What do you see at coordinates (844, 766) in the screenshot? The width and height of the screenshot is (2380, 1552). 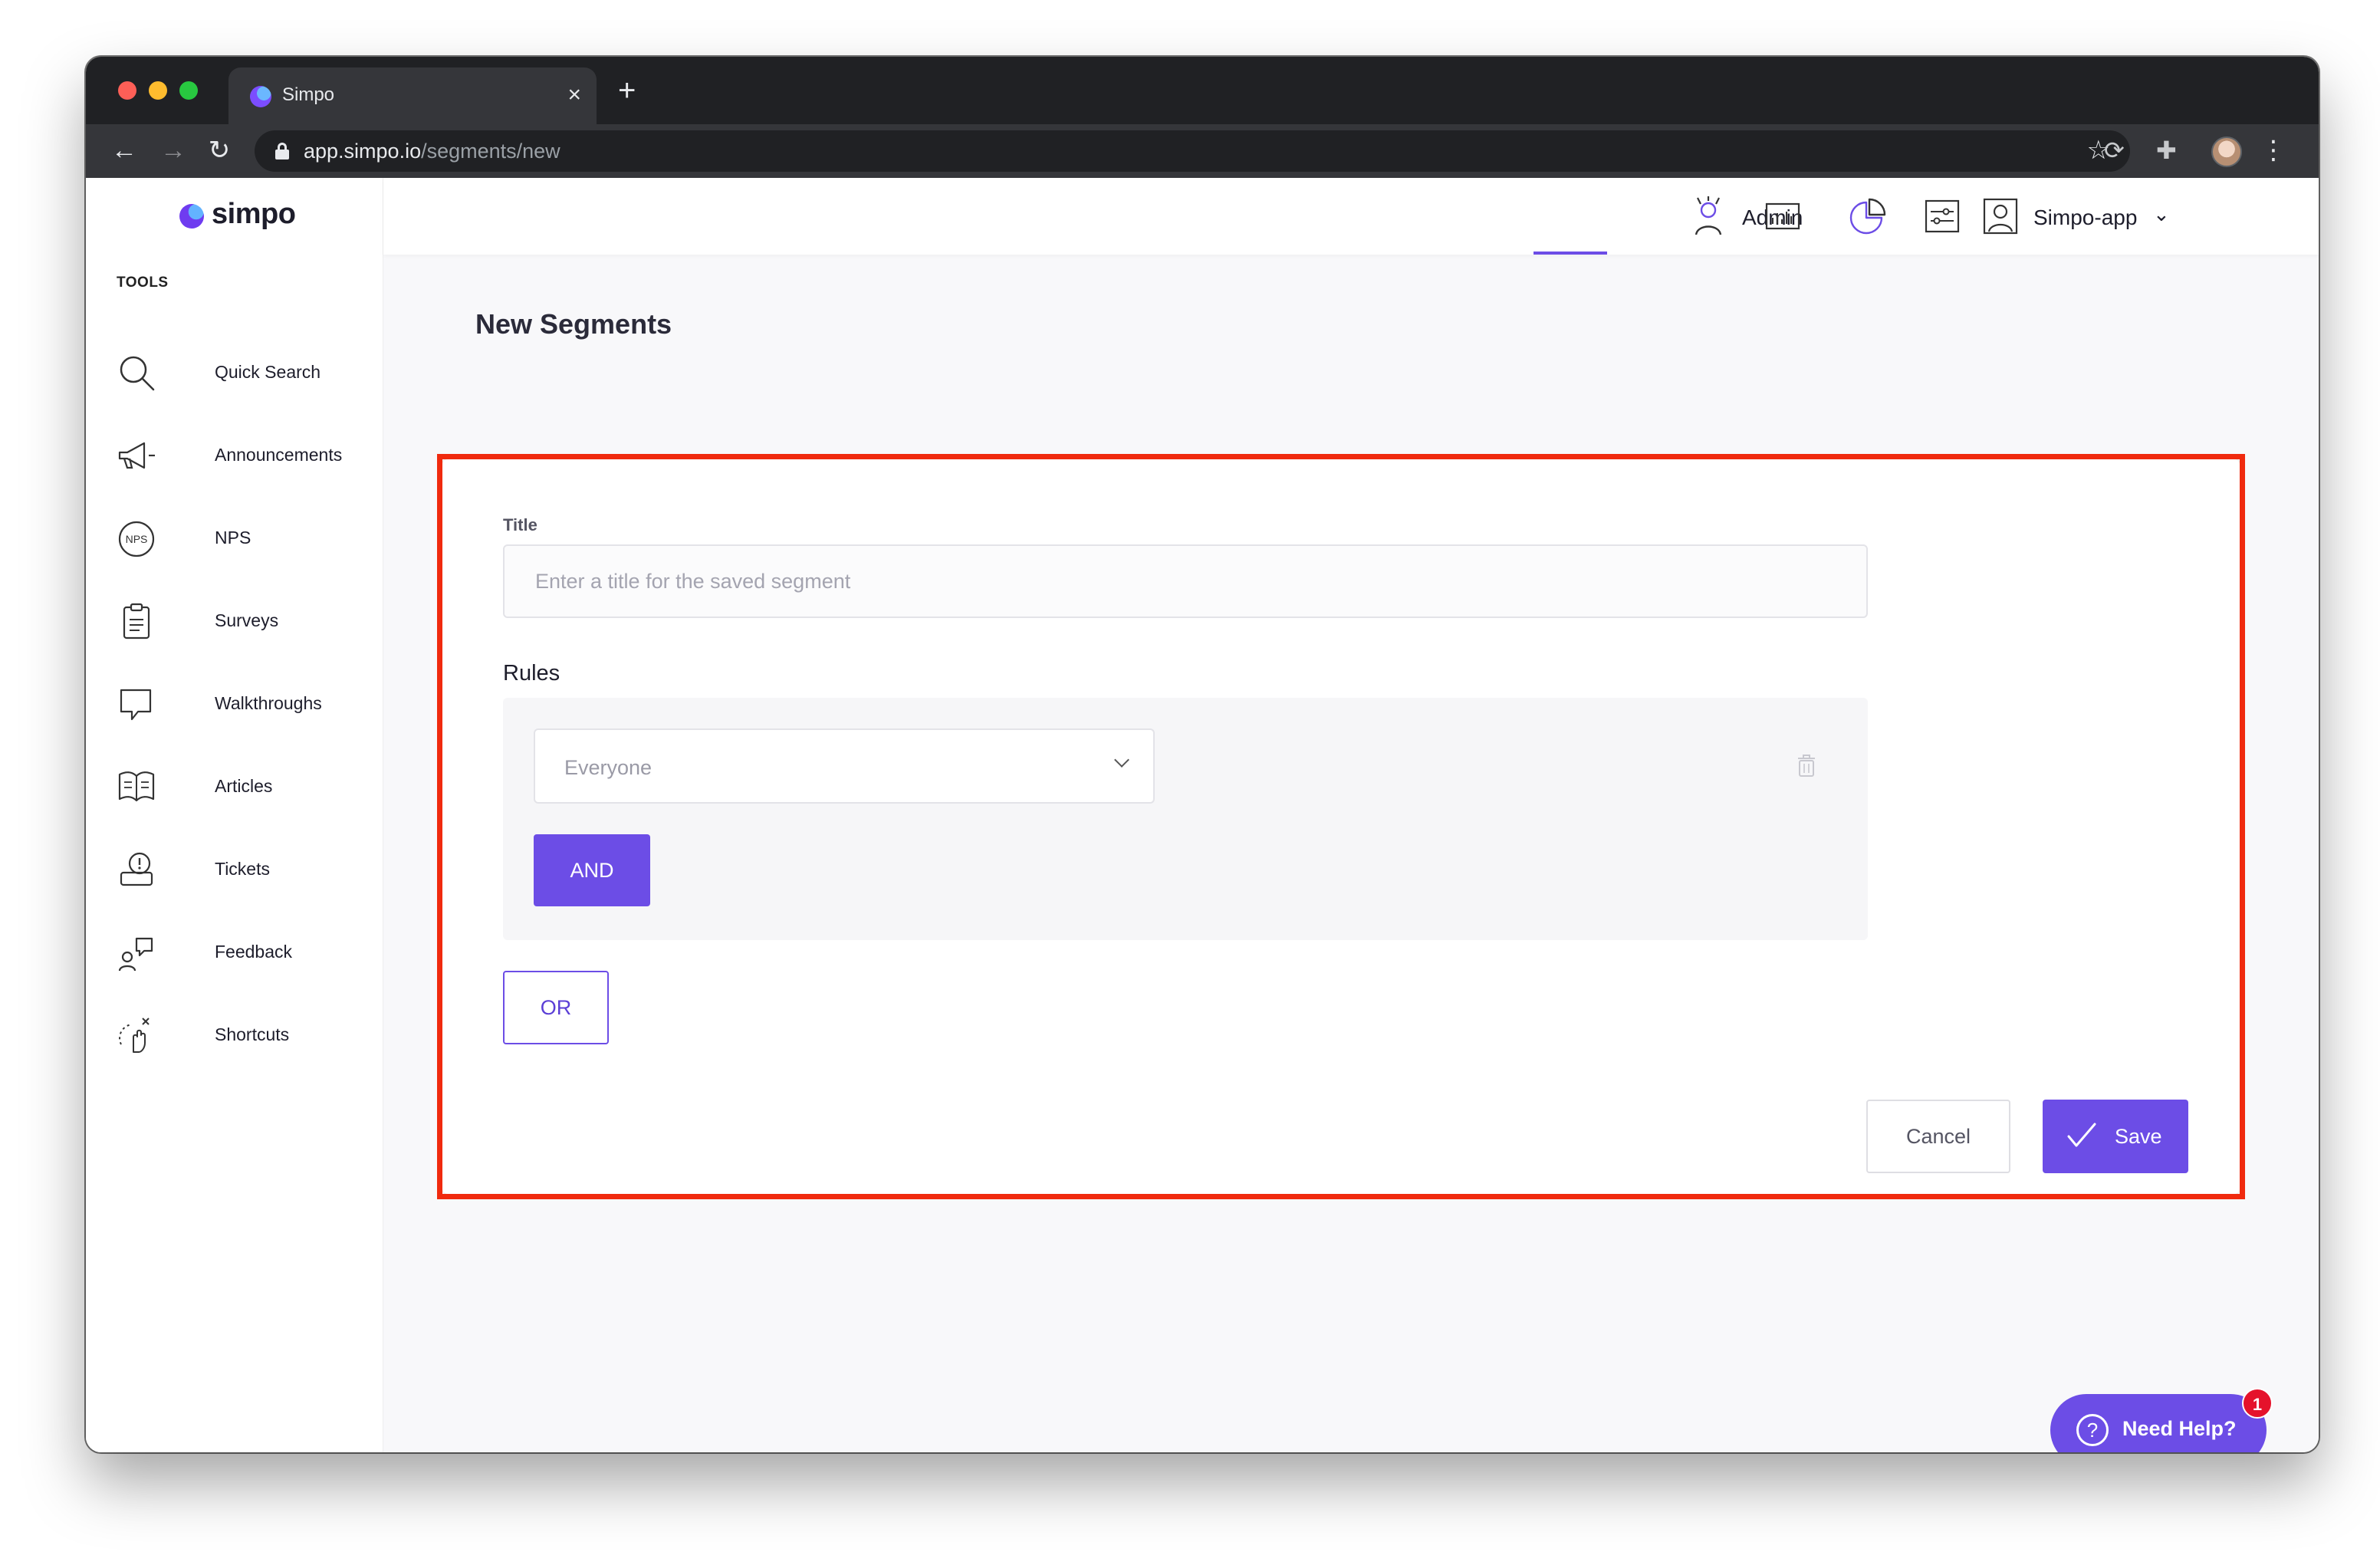 I see `rule-select: Everyone` at bounding box center [844, 766].